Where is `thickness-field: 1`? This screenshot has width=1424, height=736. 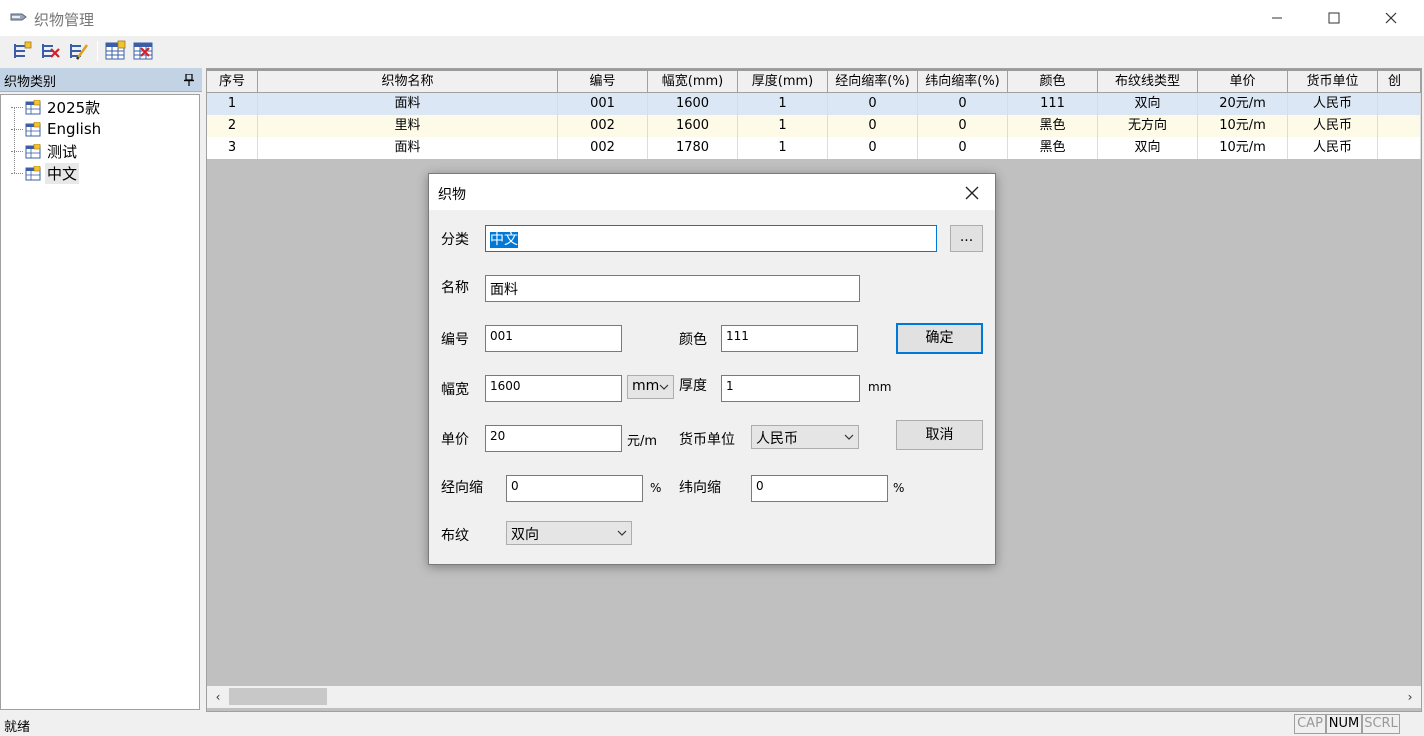 thickness-field: 1 is located at coordinates (790, 388).